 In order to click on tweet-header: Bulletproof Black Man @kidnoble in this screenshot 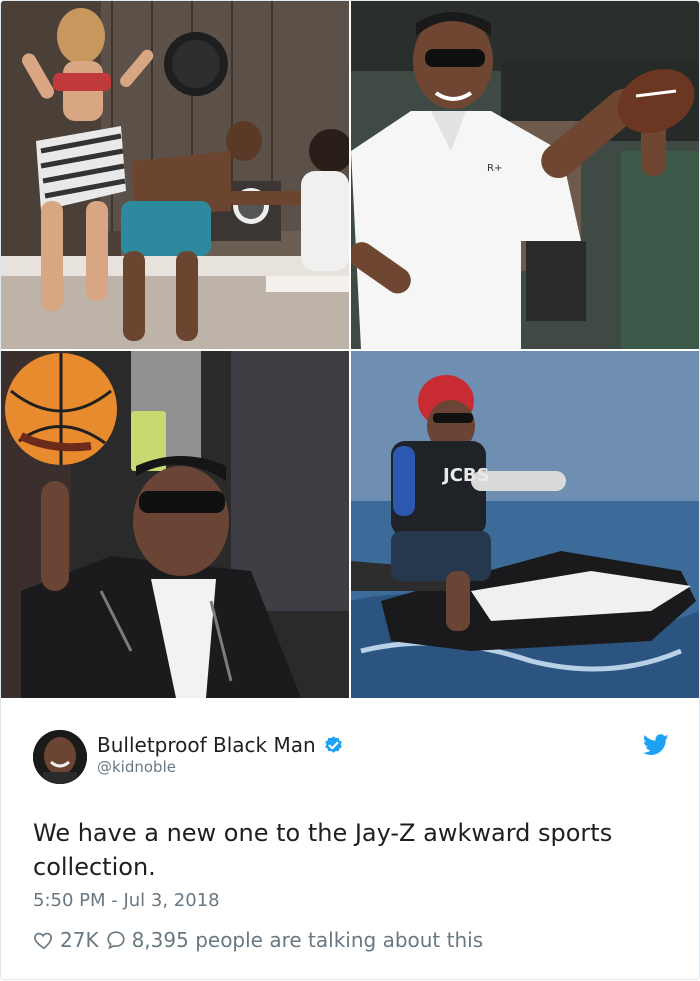, I will do `click(353, 758)`.